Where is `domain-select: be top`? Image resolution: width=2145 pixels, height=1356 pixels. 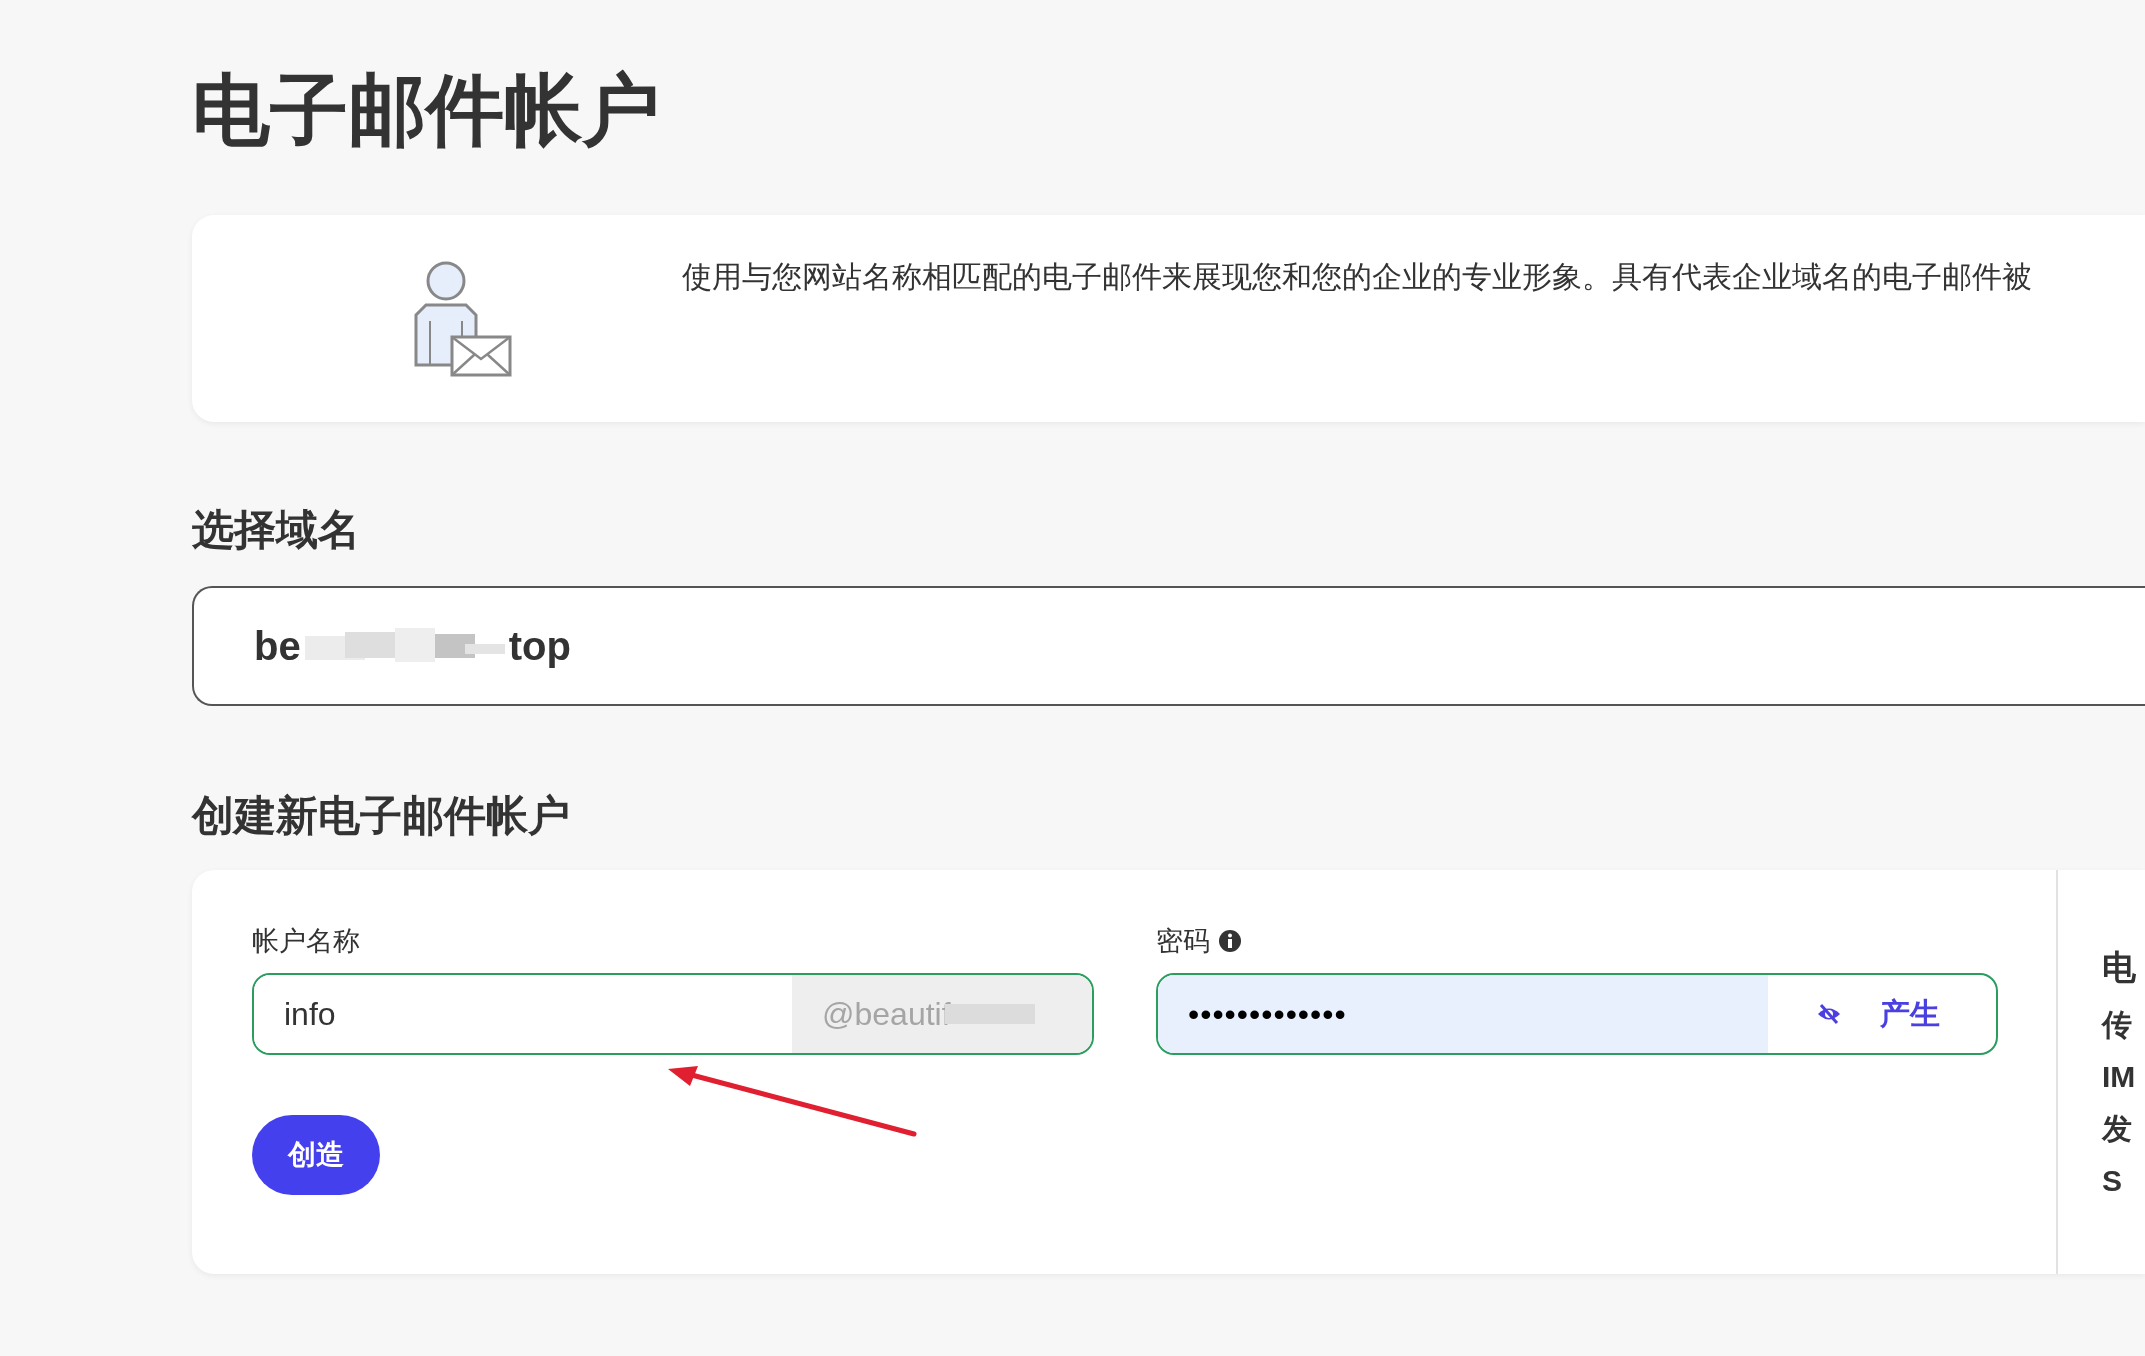 domain-select: be top is located at coordinates (1168, 646).